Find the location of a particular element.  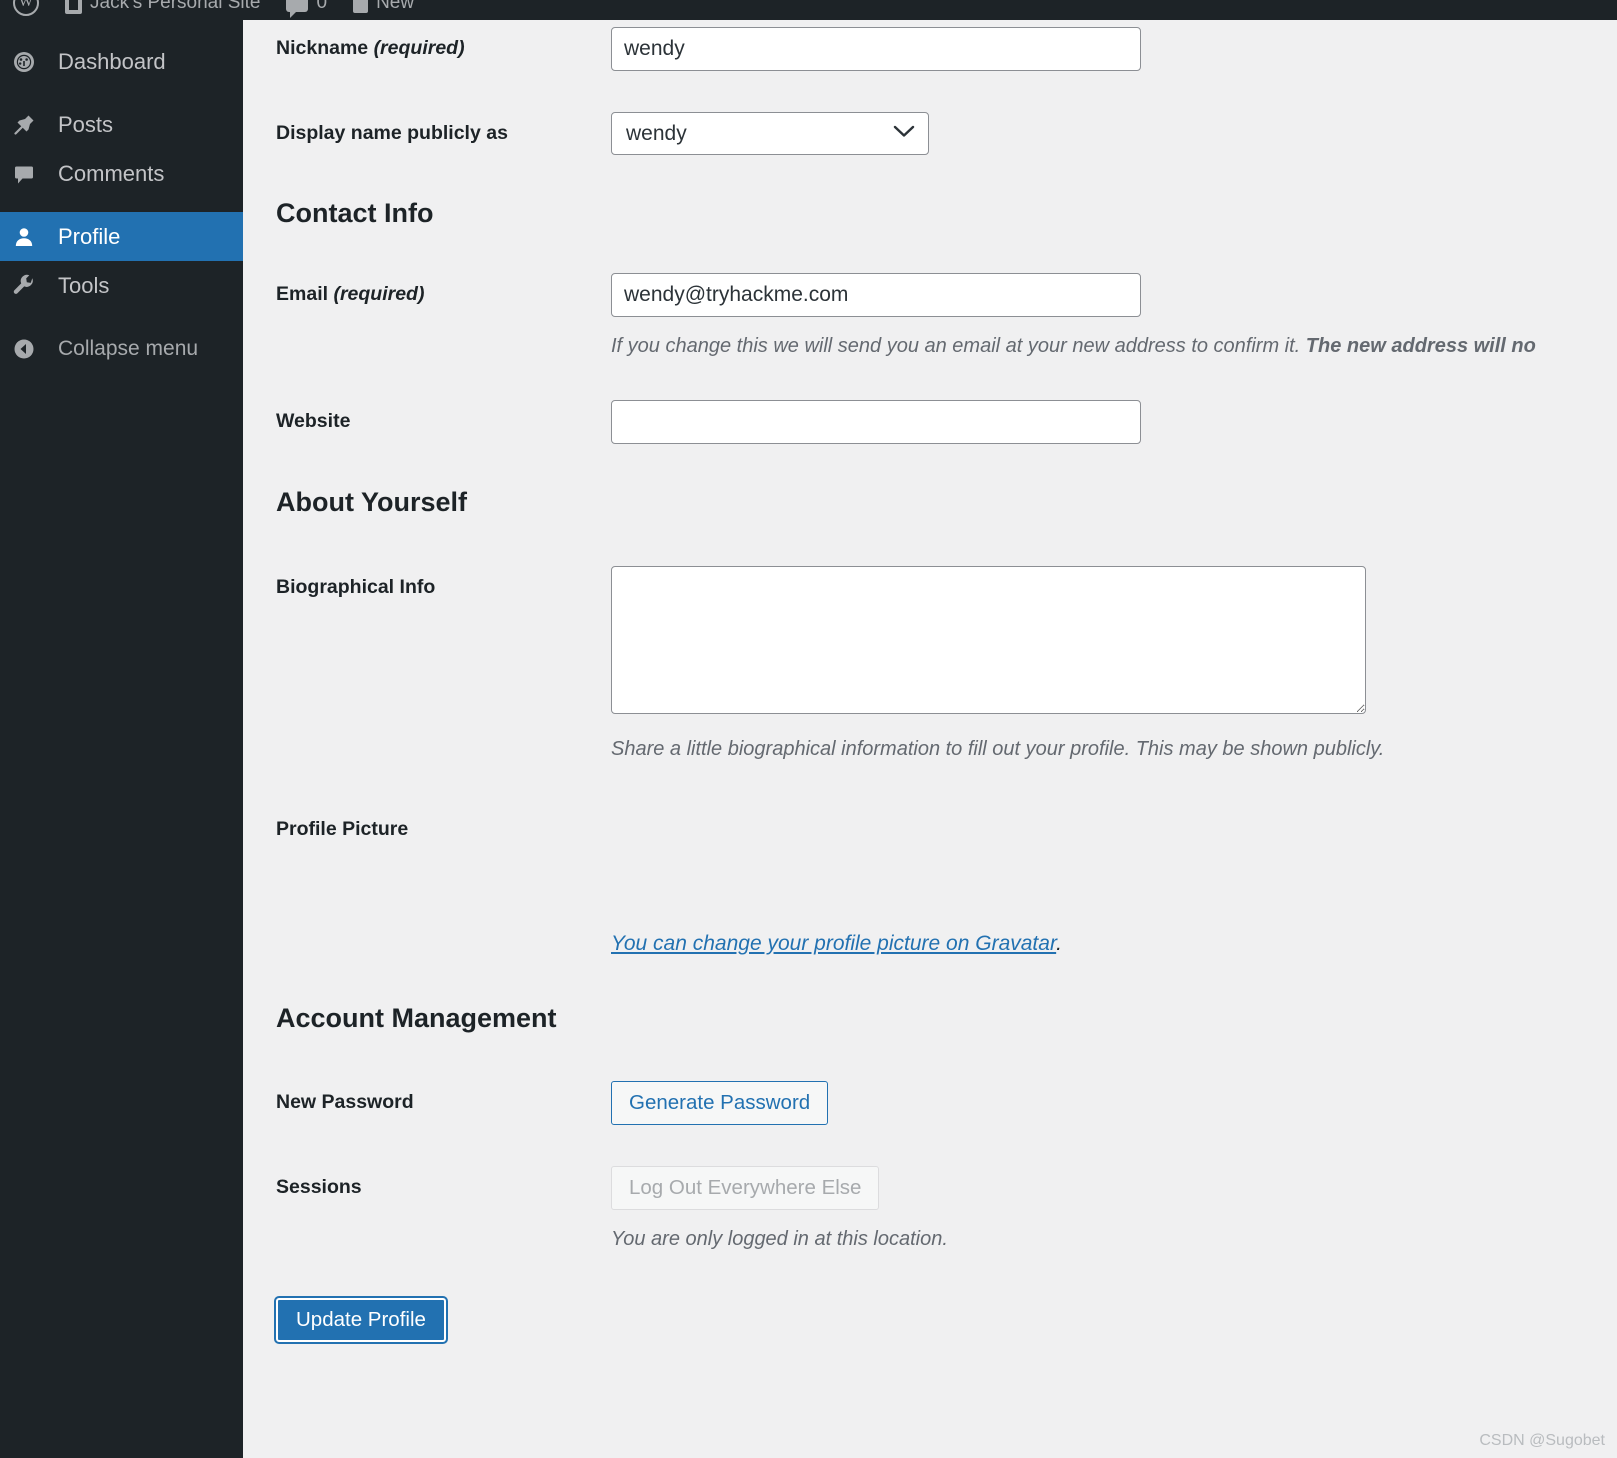

about-yourself-heading: About Yourself is located at coordinates (372, 502).